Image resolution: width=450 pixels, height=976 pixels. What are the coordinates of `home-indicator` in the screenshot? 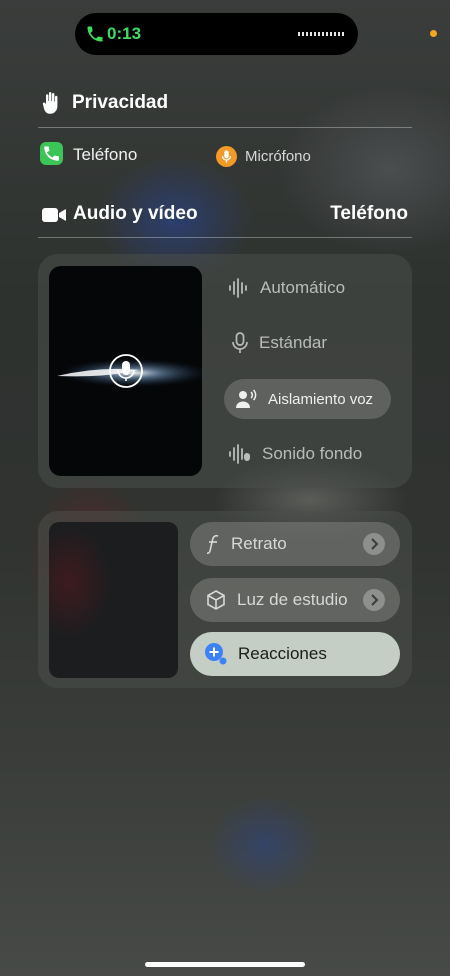 It's located at (225, 964).